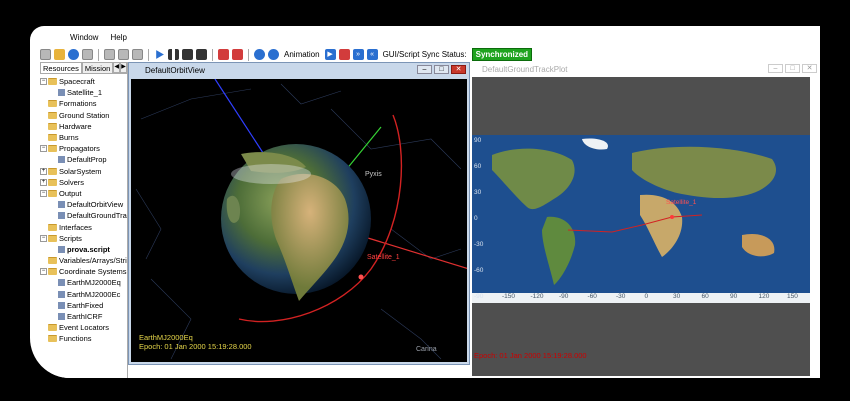  Describe the element at coordinates (83, 126) in the screenshot. I see `tree-node: Hardware` at that location.